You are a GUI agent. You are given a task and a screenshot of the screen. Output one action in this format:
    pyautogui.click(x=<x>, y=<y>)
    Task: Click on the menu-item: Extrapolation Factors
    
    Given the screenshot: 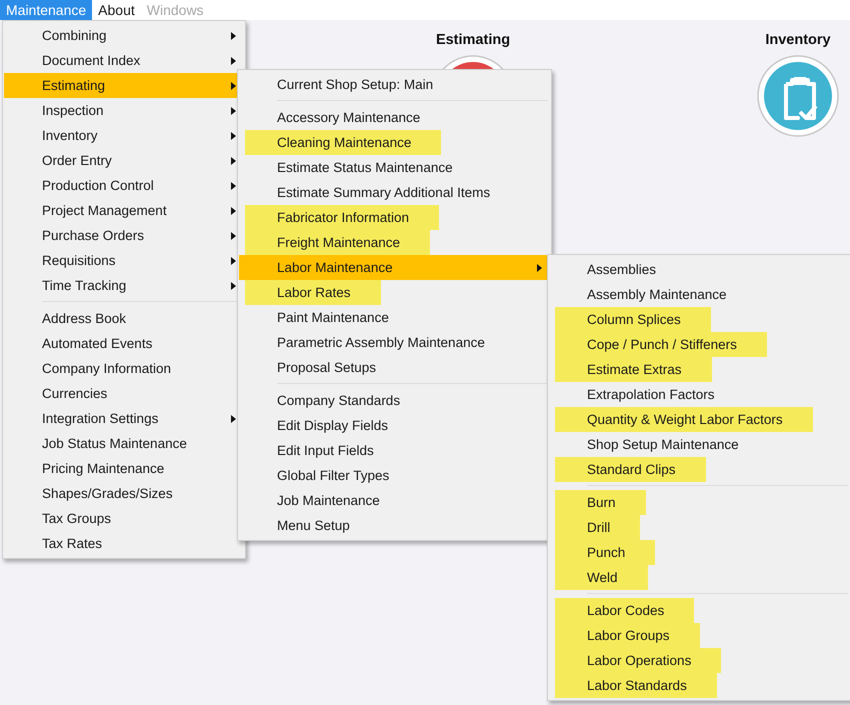 What is the action you would take?
    pyautogui.click(x=699, y=394)
    